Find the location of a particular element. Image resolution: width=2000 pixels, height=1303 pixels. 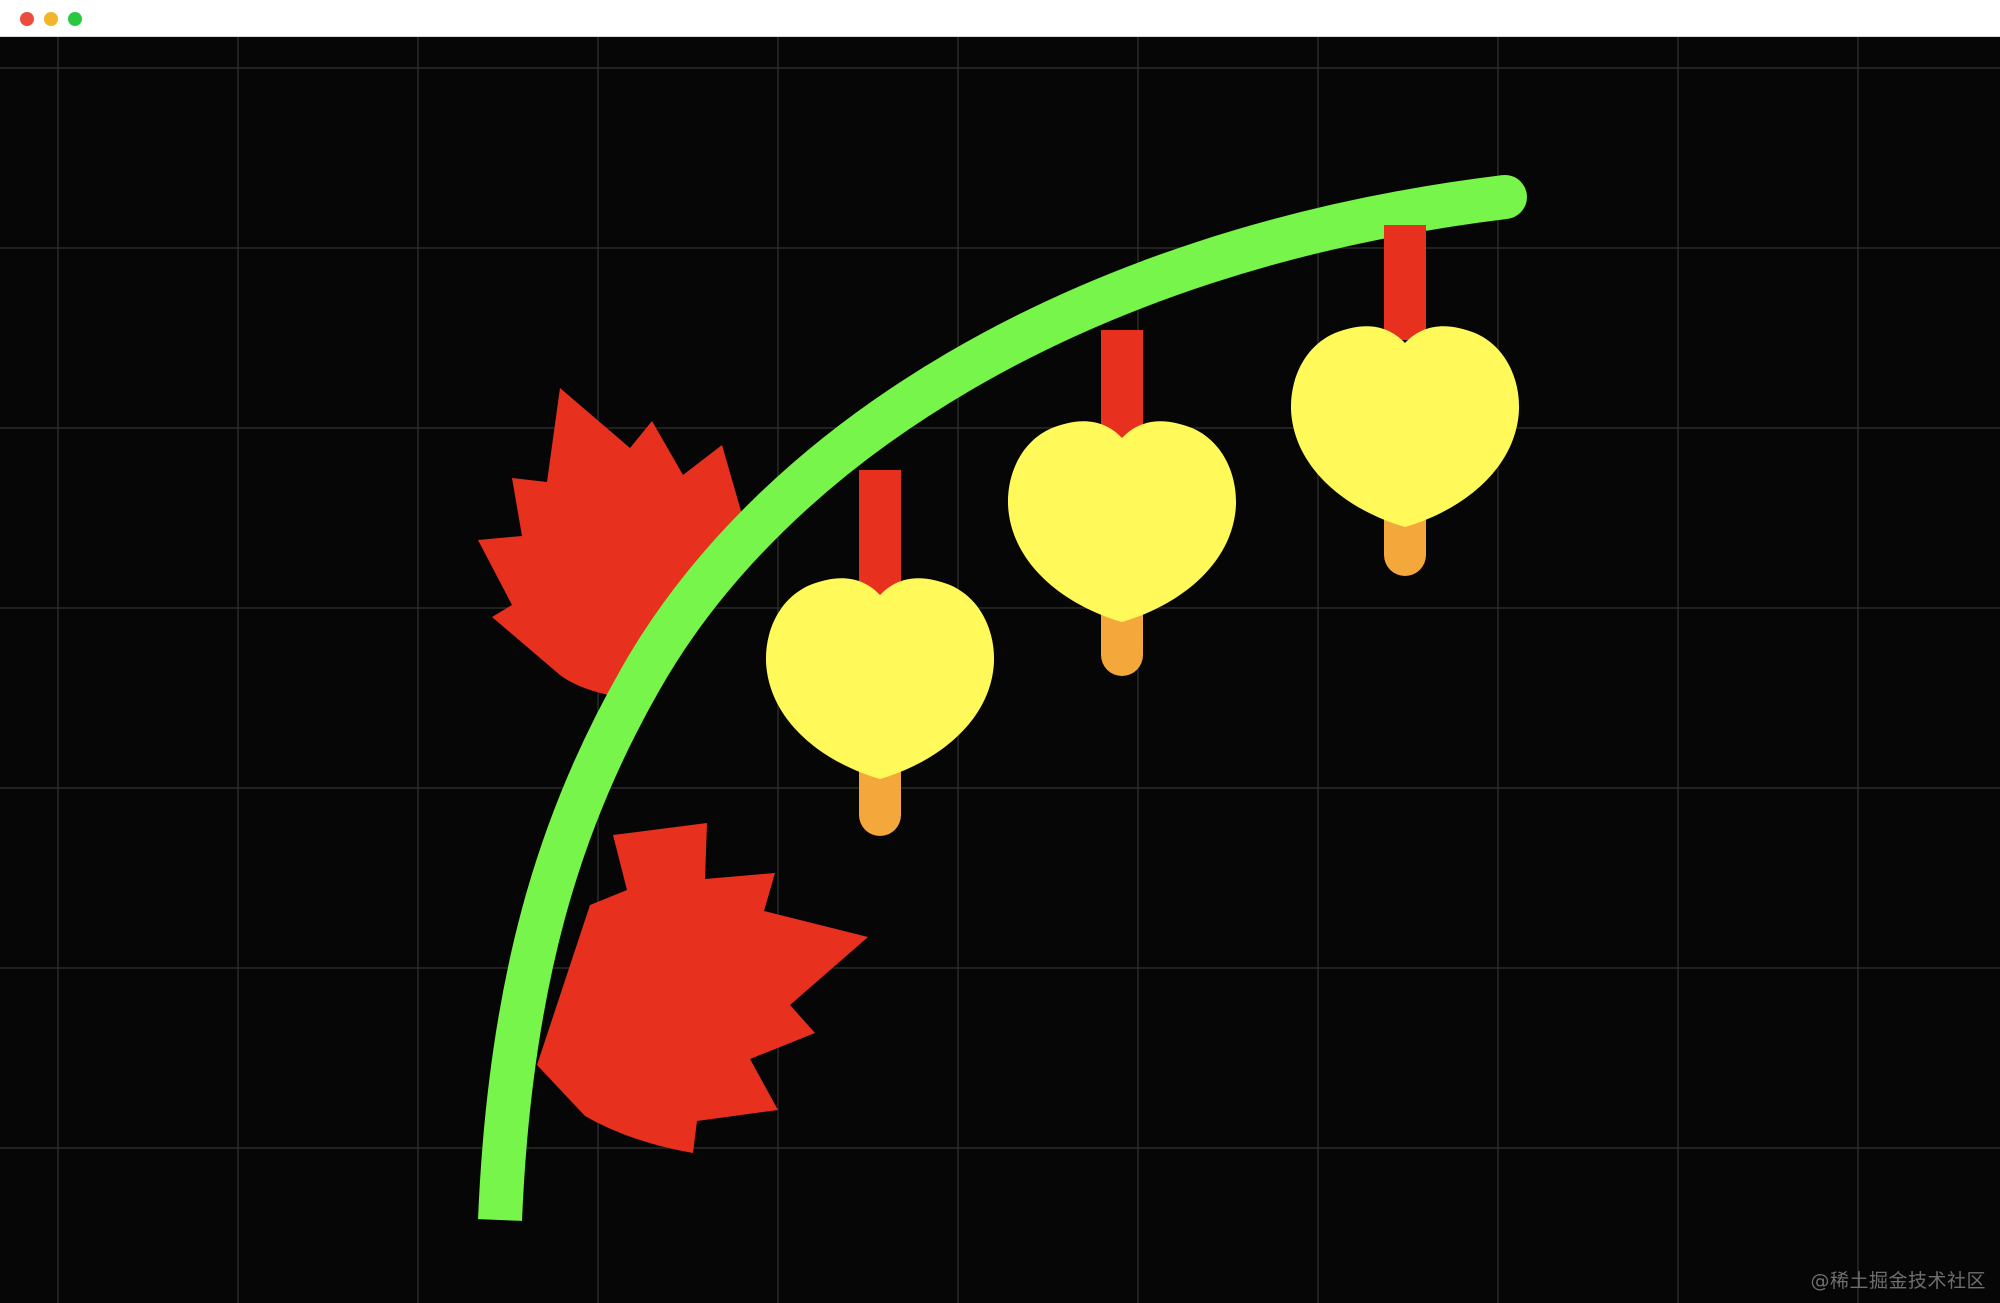

maximize-button is located at coordinates (75, 19).